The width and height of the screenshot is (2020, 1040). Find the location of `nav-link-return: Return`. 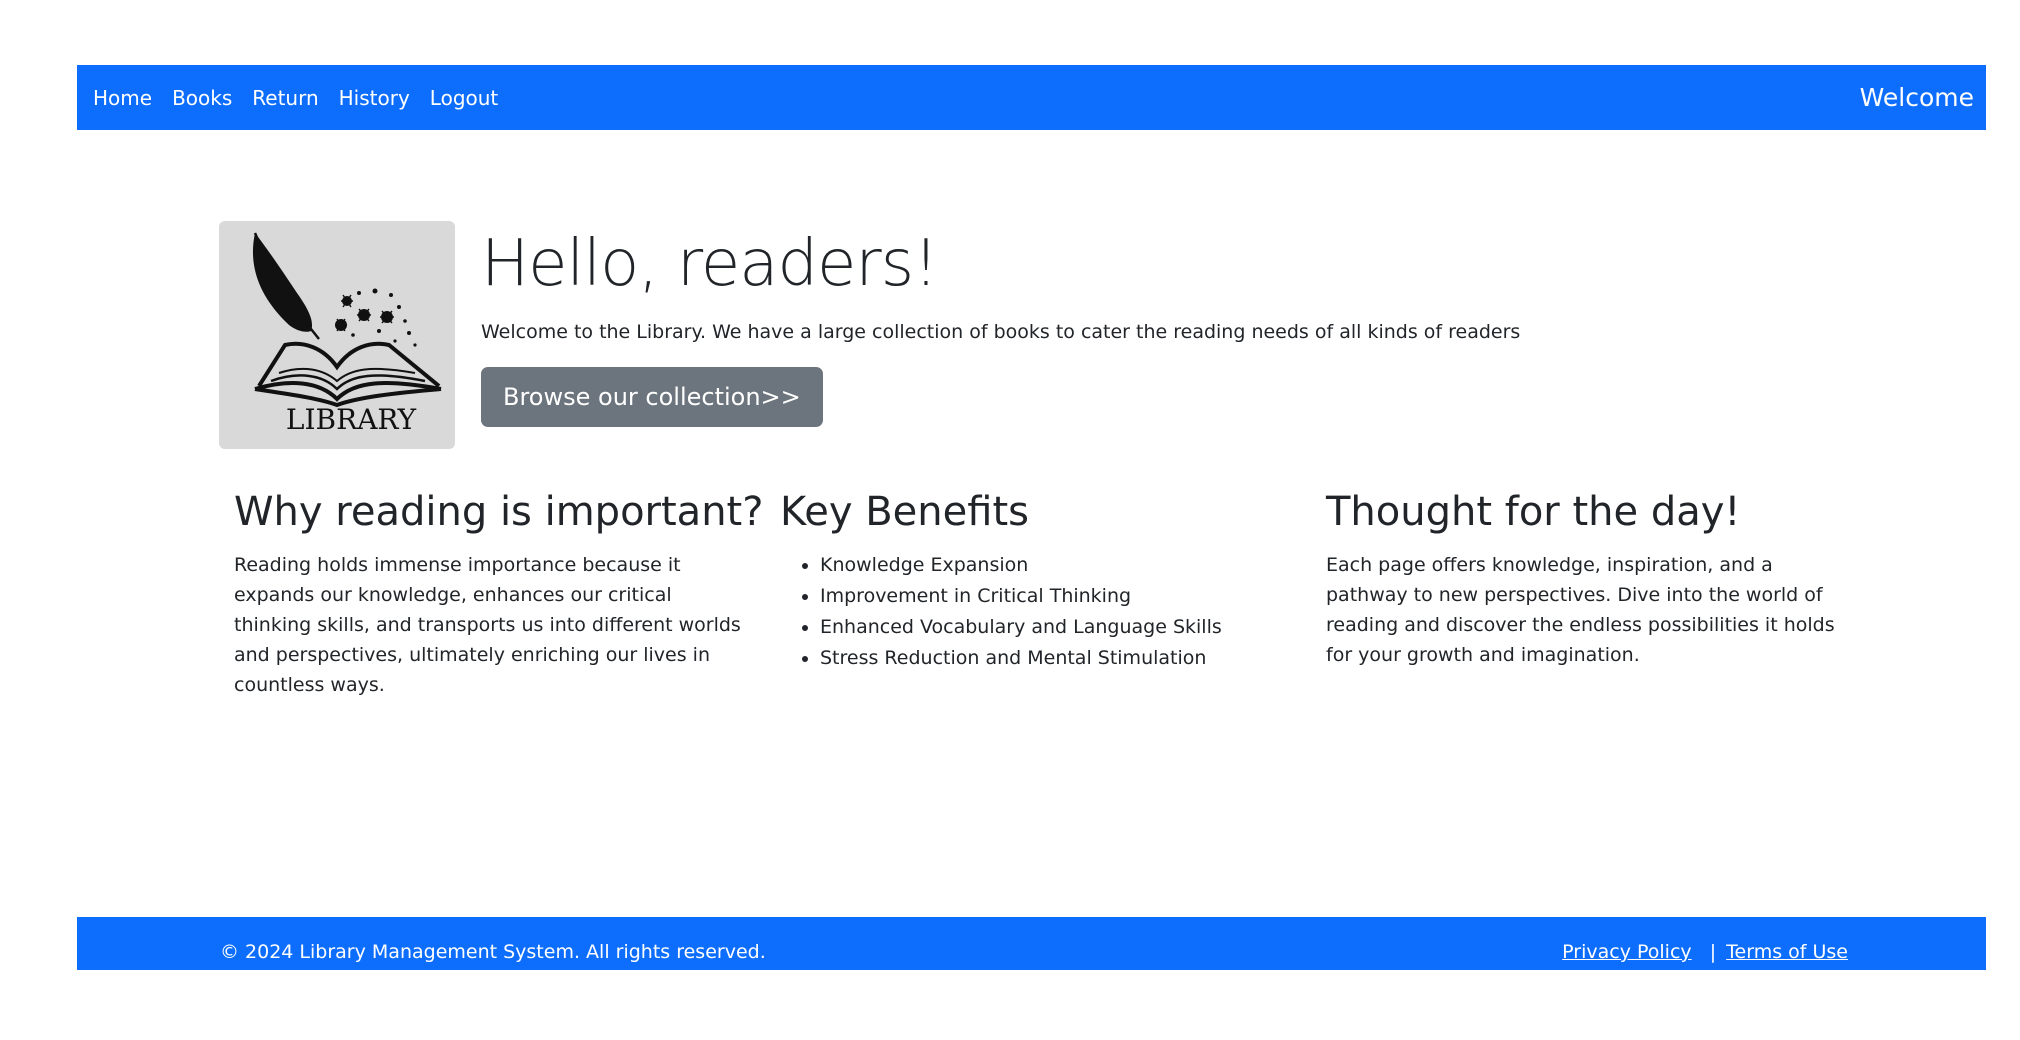

nav-link-return: Return is located at coordinates (285, 98).